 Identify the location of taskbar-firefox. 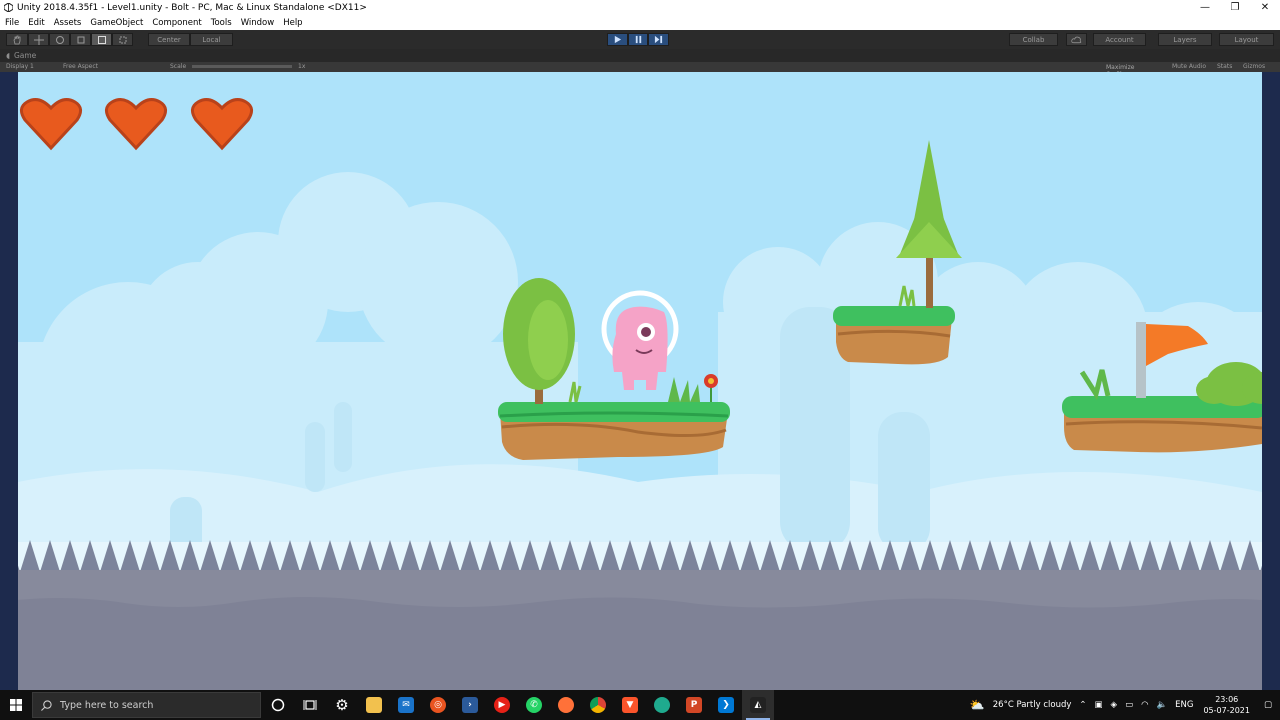
(566, 705).